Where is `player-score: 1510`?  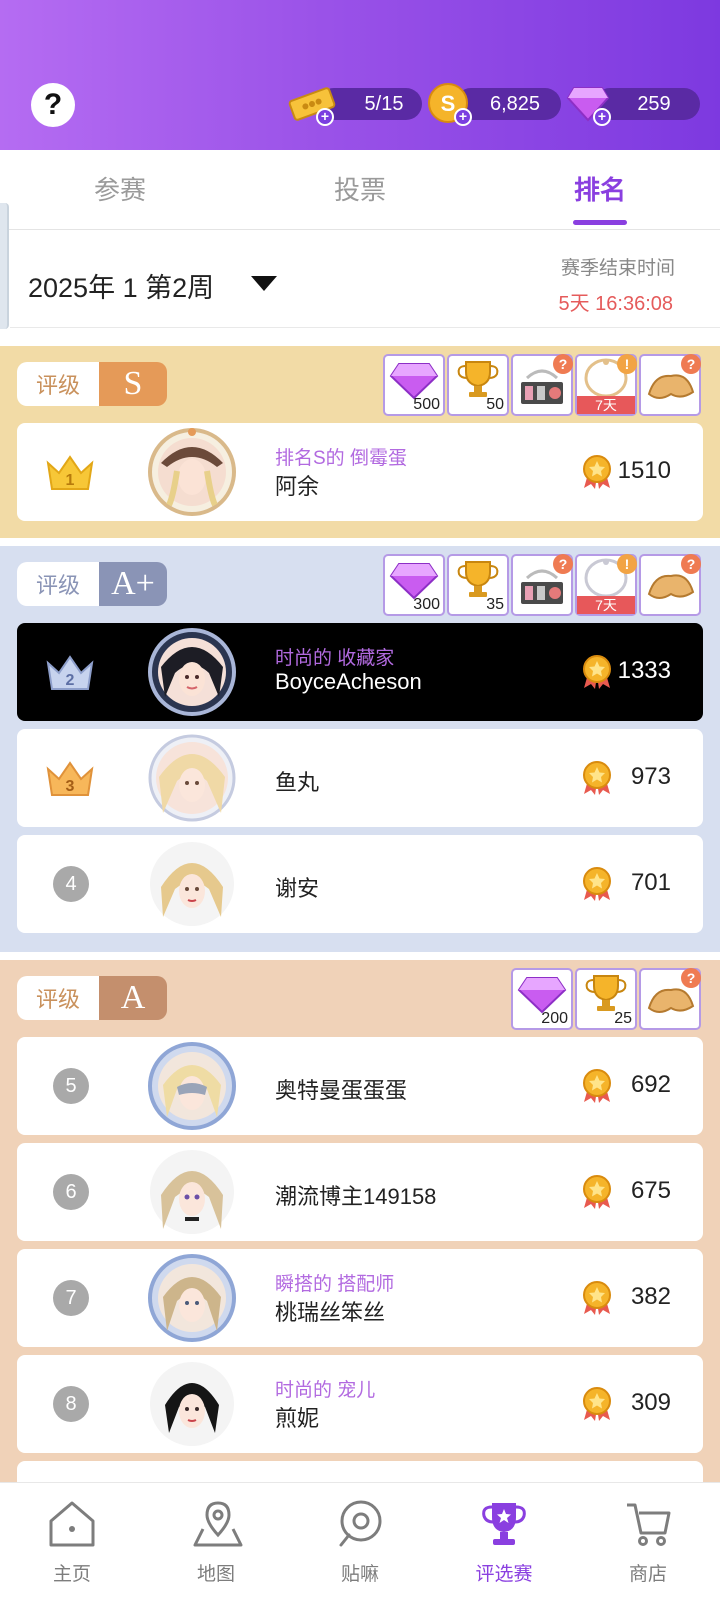
player-score: 1510 is located at coordinates (644, 470).